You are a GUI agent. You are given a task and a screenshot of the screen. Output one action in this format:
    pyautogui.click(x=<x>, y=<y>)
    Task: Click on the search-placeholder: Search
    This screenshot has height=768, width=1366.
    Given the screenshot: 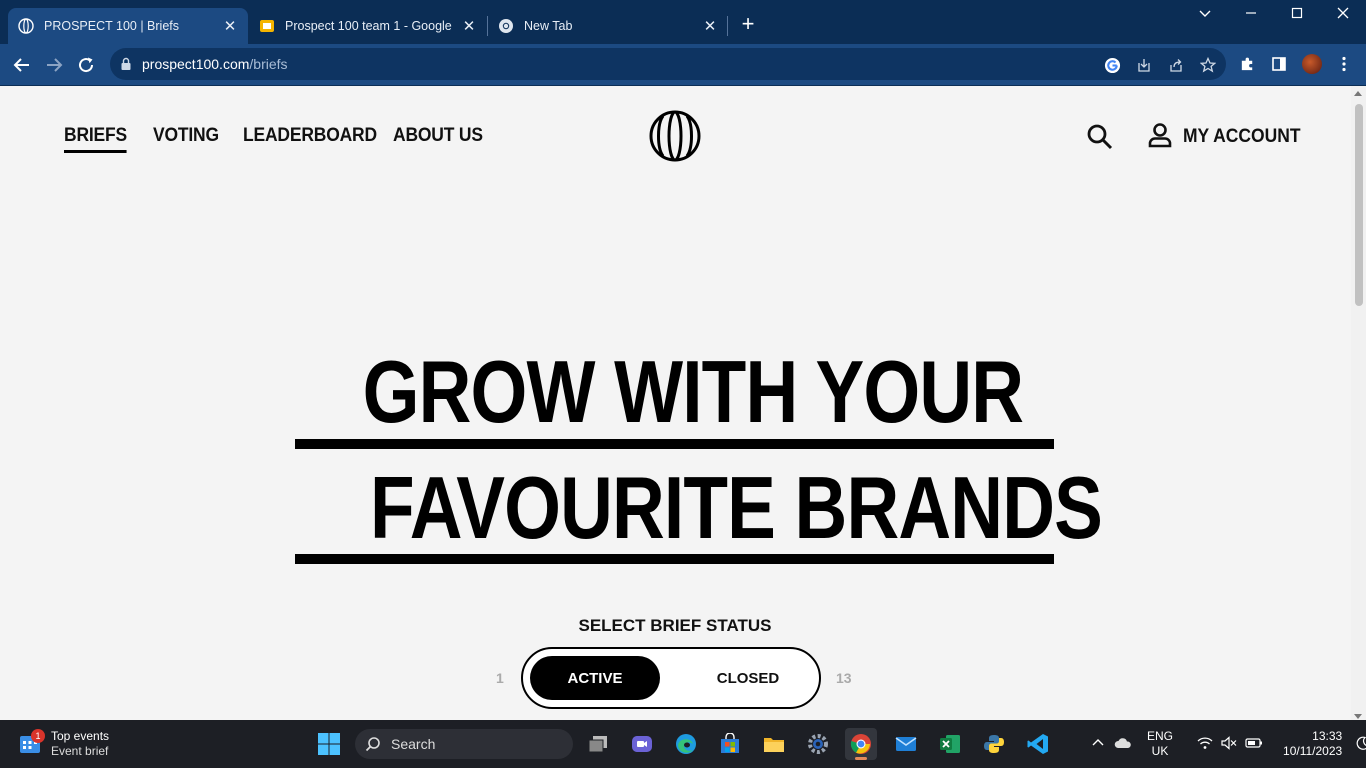 What is the action you would take?
    pyautogui.click(x=413, y=744)
    